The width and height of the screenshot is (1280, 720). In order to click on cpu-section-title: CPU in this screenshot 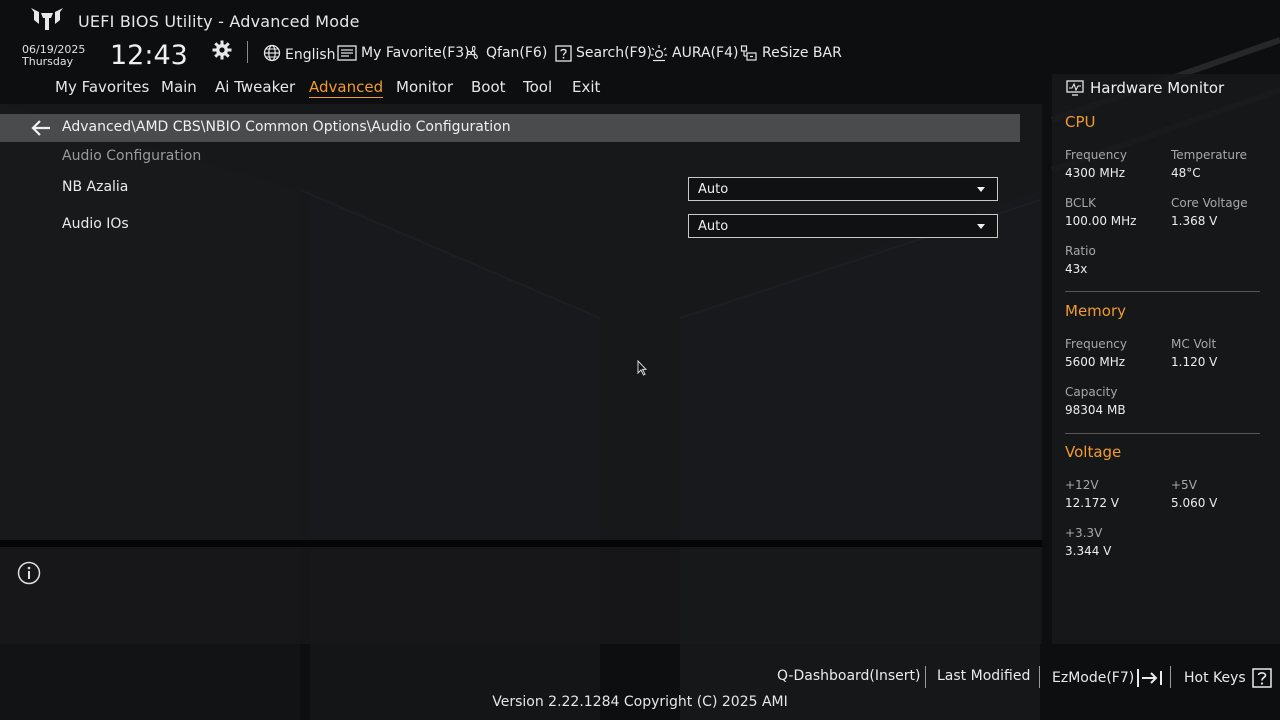, I will do `click(1080, 122)`.